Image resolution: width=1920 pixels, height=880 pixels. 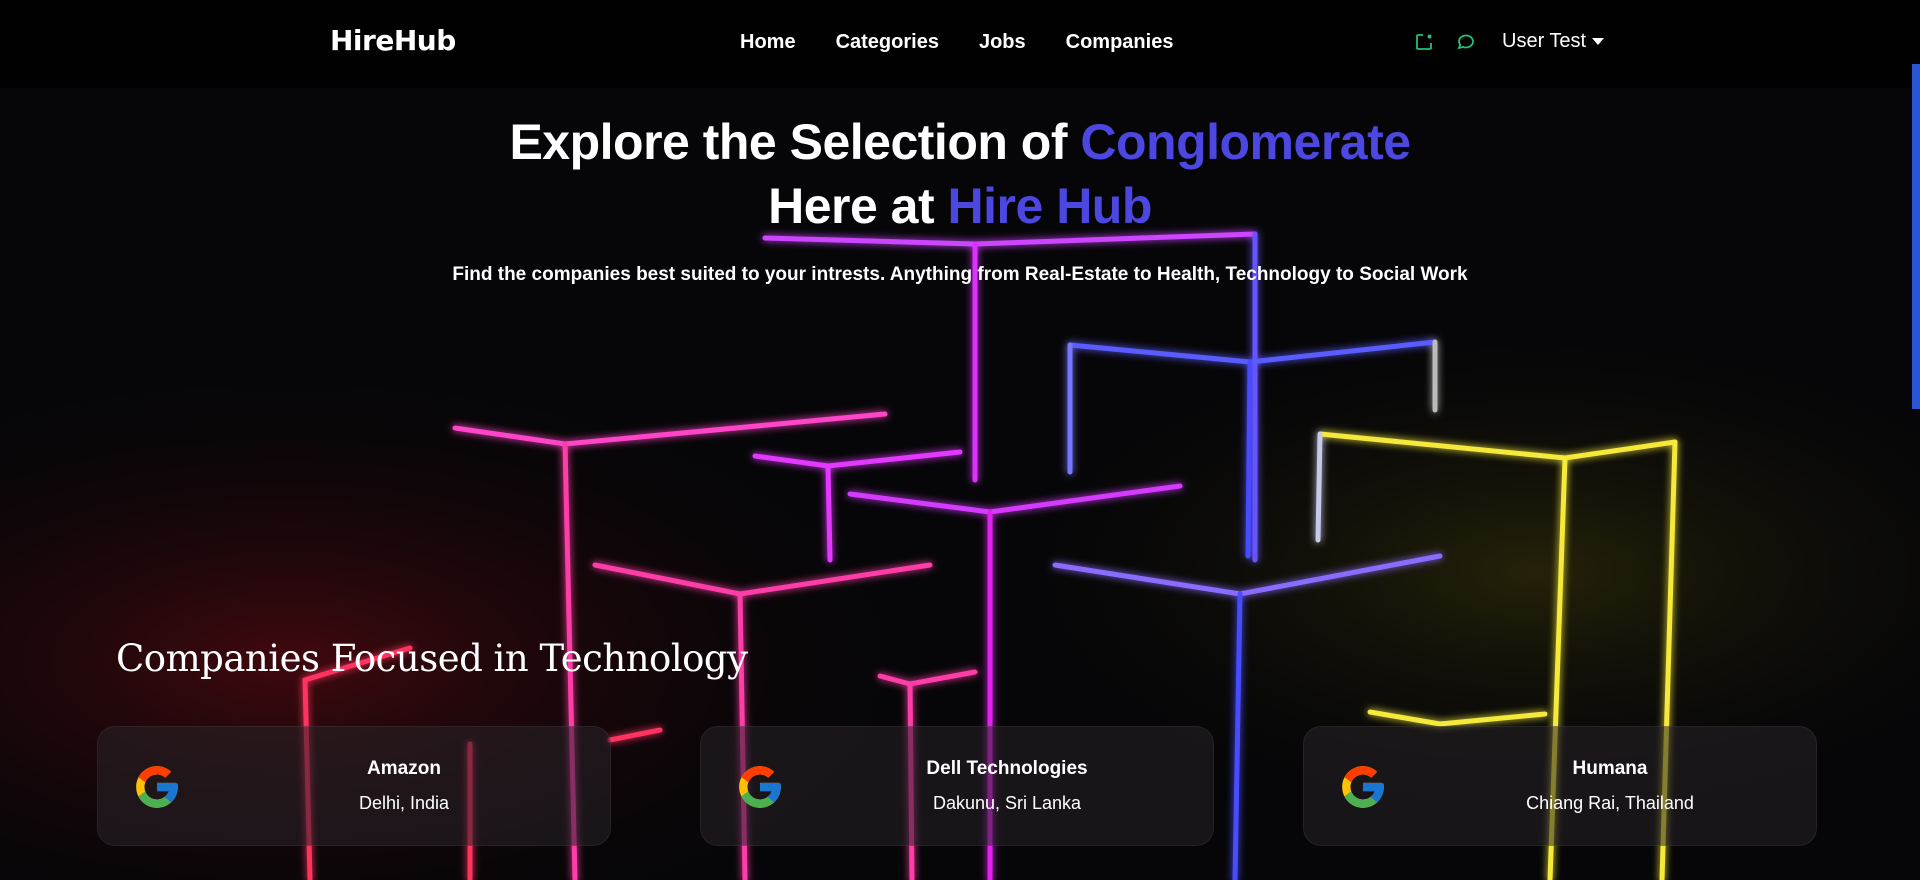 What do you see at coordinates (354, 786) in the screenshot?
I see `company-card-amazon: Amazon Delhi, India` at bounding box center [354, 786].